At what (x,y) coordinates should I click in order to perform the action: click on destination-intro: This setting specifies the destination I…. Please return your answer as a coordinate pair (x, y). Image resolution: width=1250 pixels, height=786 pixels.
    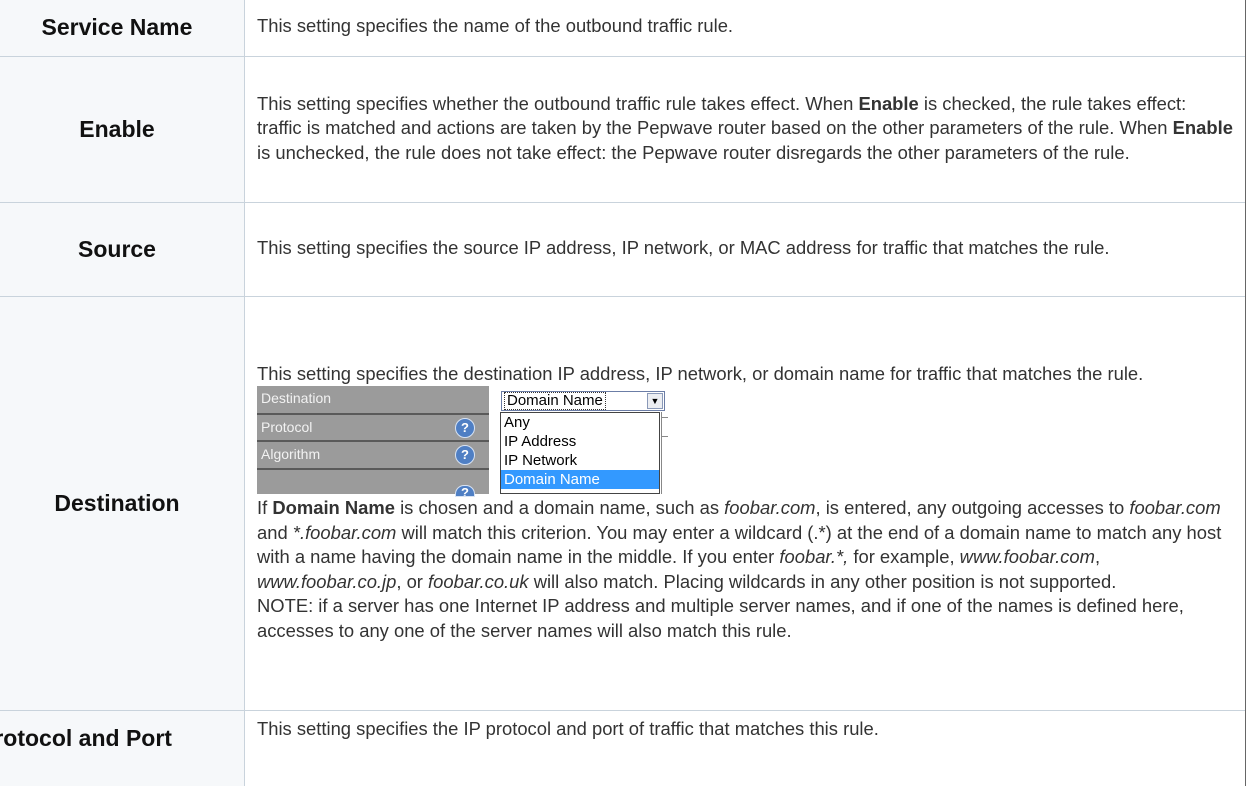
    Looking at the image, I should click on (745, 374).